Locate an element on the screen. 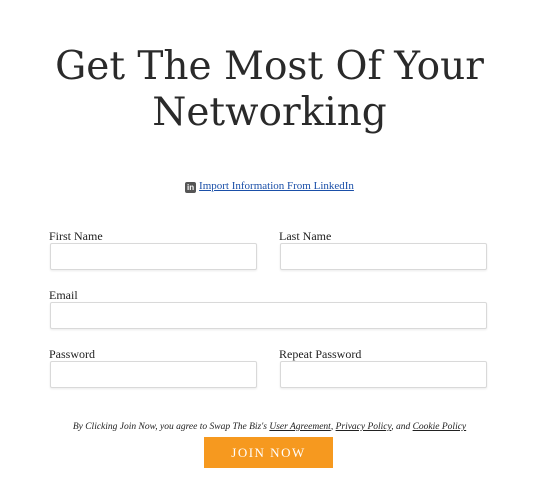 This screenshot has height=497, width=539. email-field is located at coordinates (268, 315).